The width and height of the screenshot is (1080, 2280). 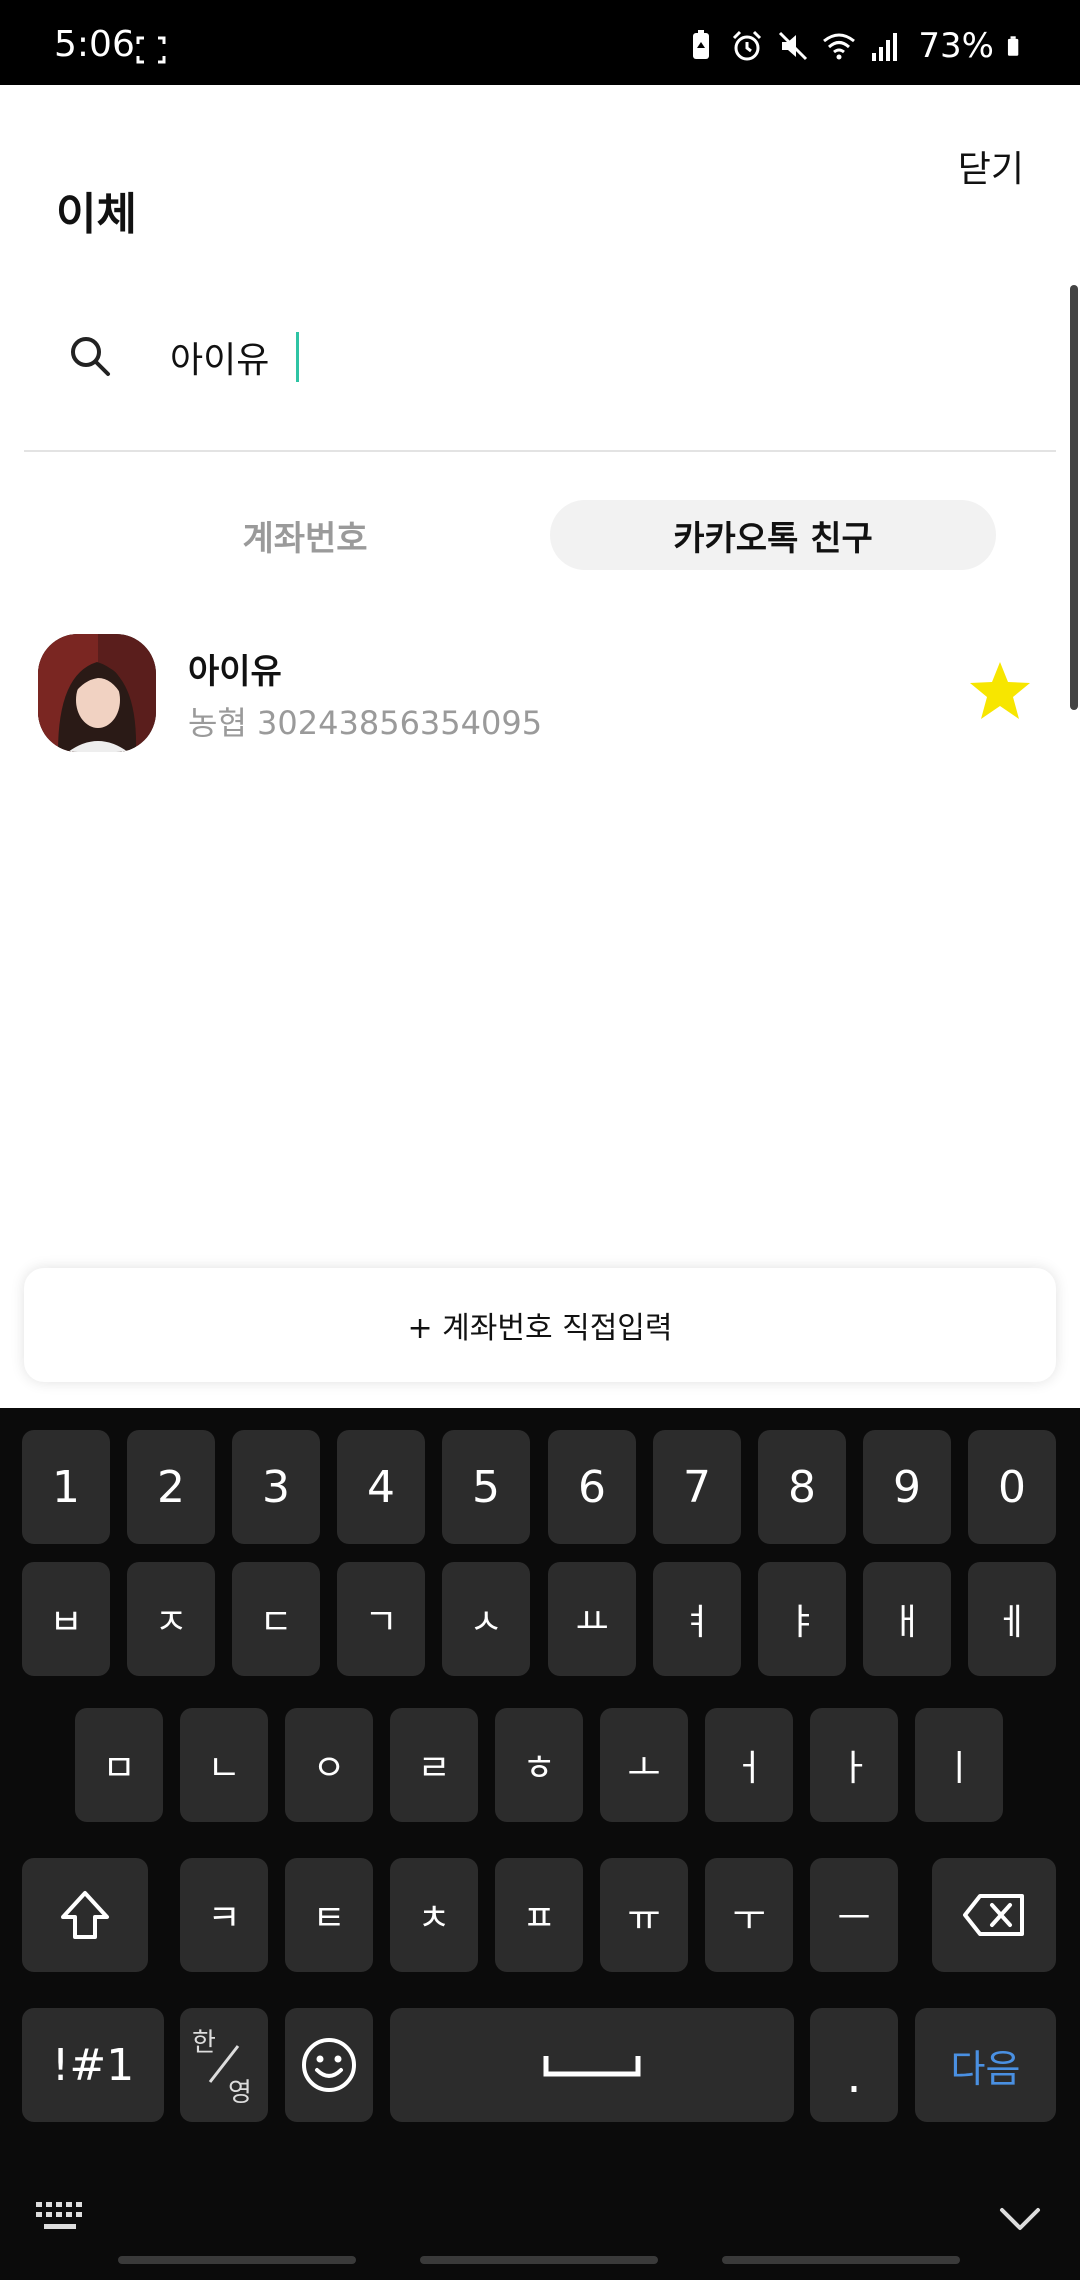 I want to click on avatar, so click(x=97, y=693).